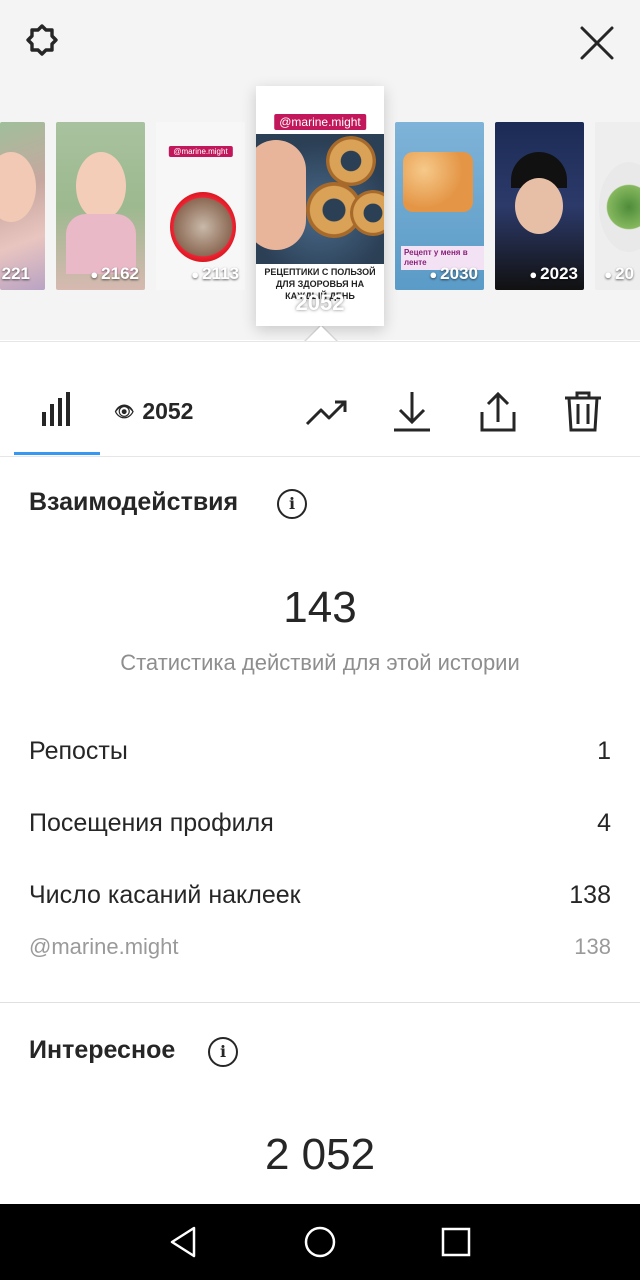 Image resolution: width=640 pixels, height=1280 pixels. What do you see at coordinates (321, 334) in the screenshot?
I see `selection-caret` at bounding box center [321, 334].